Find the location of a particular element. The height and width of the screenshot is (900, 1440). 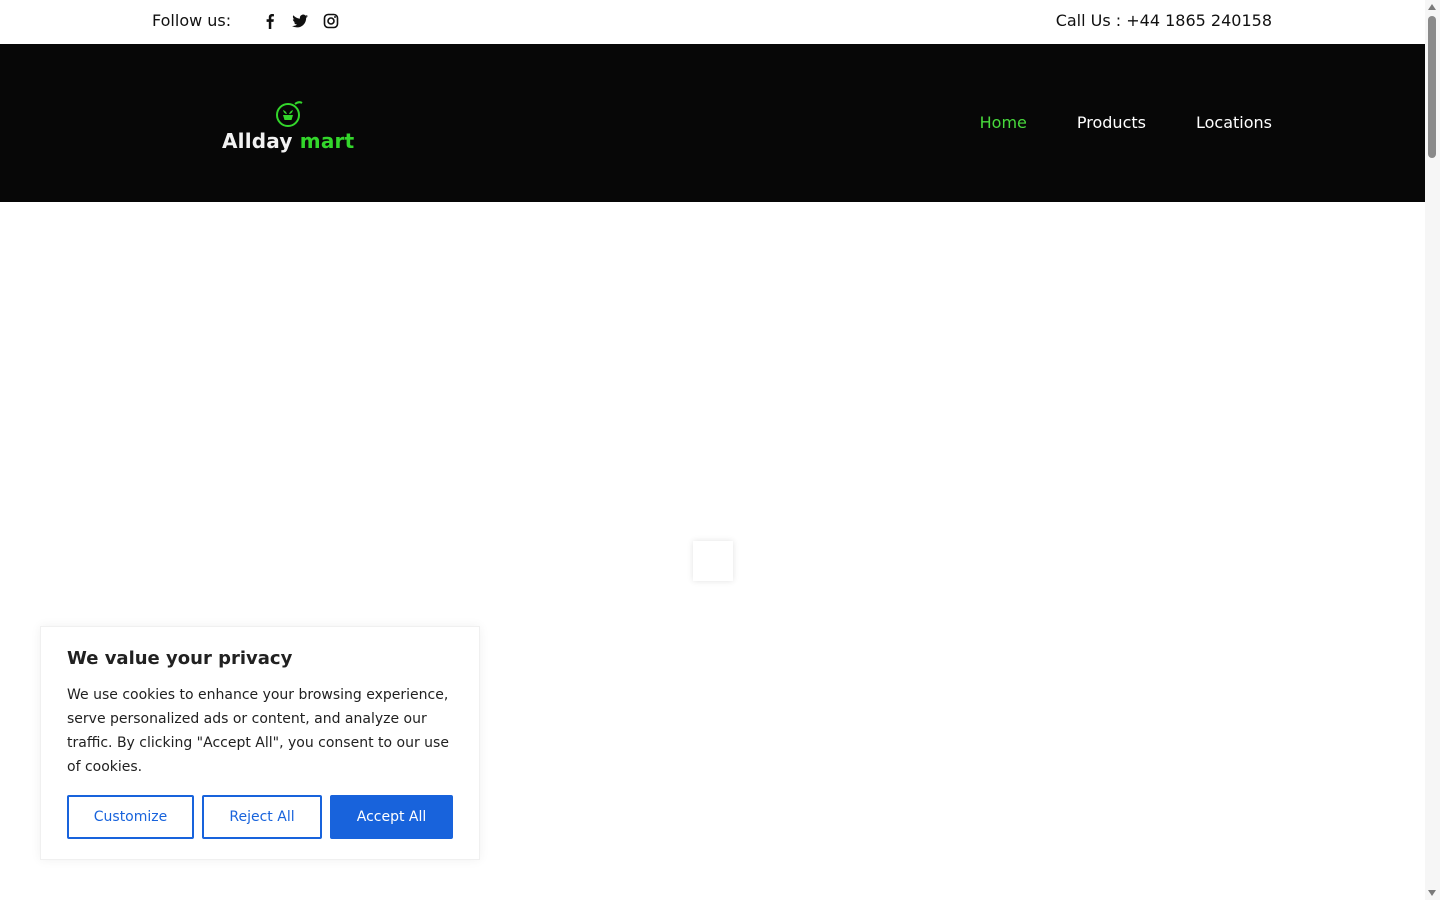

reject-all-button: Reject All is located at coordinates (262, 817).